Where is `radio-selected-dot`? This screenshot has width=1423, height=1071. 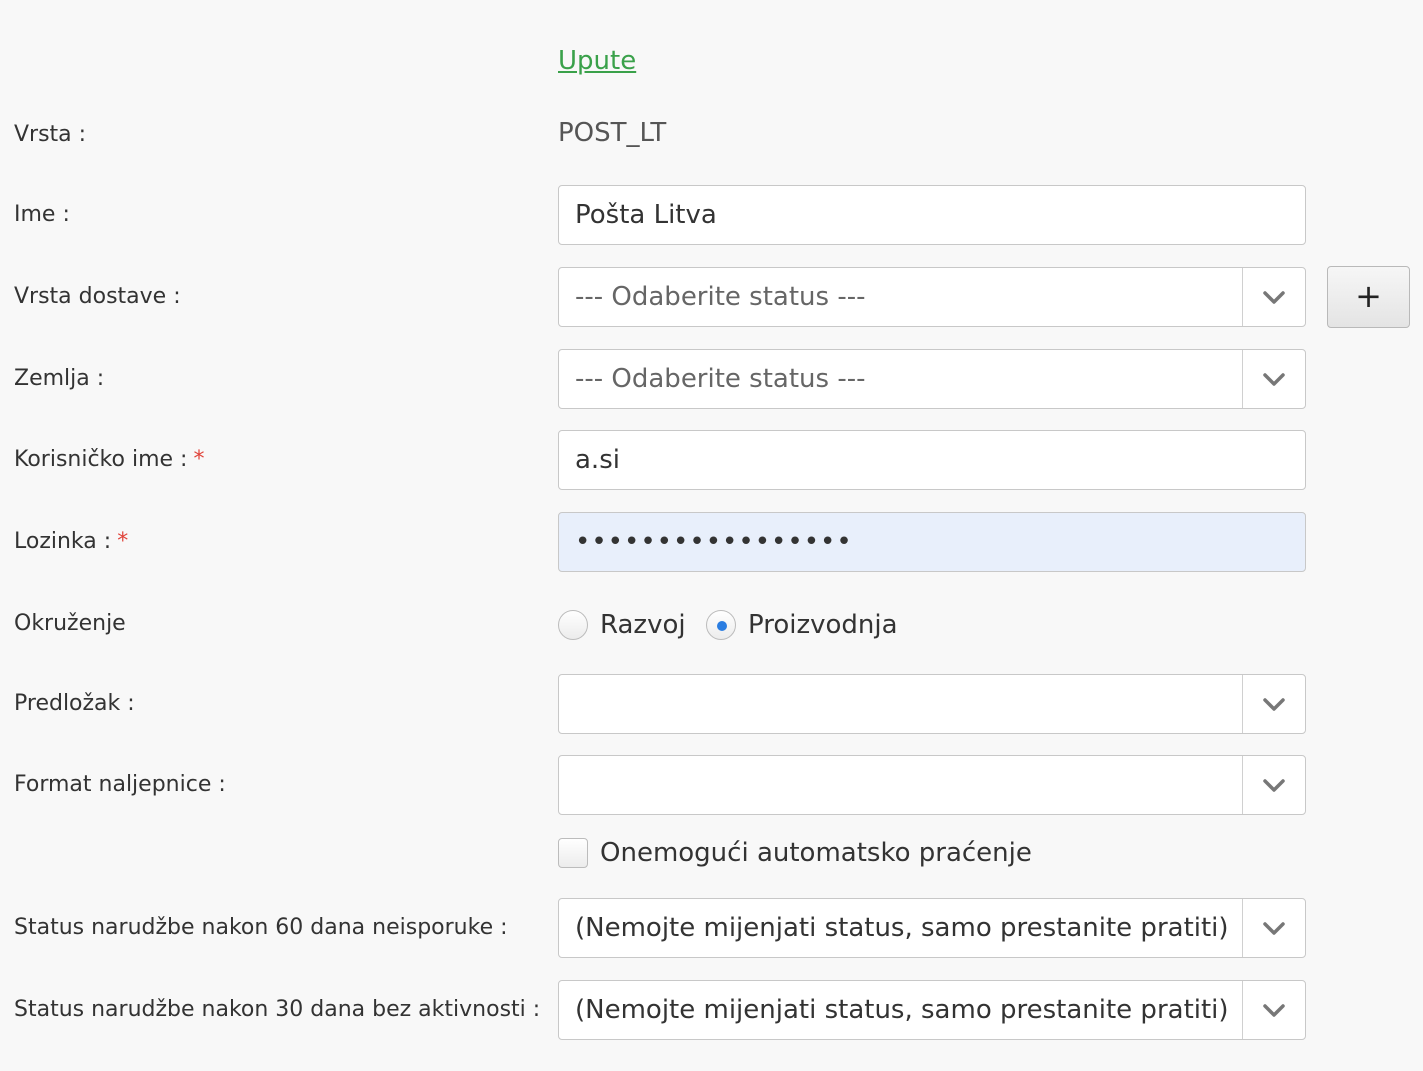 radio-selected-dot is located at coordinates (722, 626).